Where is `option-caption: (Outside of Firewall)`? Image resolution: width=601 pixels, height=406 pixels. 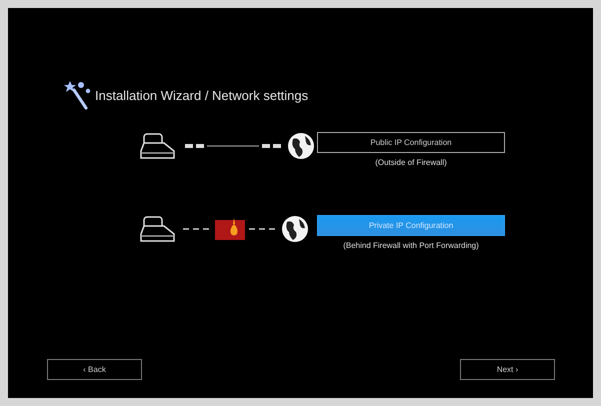
option-caption: (Outside of Firewall) is located at coordinates (411, 162).